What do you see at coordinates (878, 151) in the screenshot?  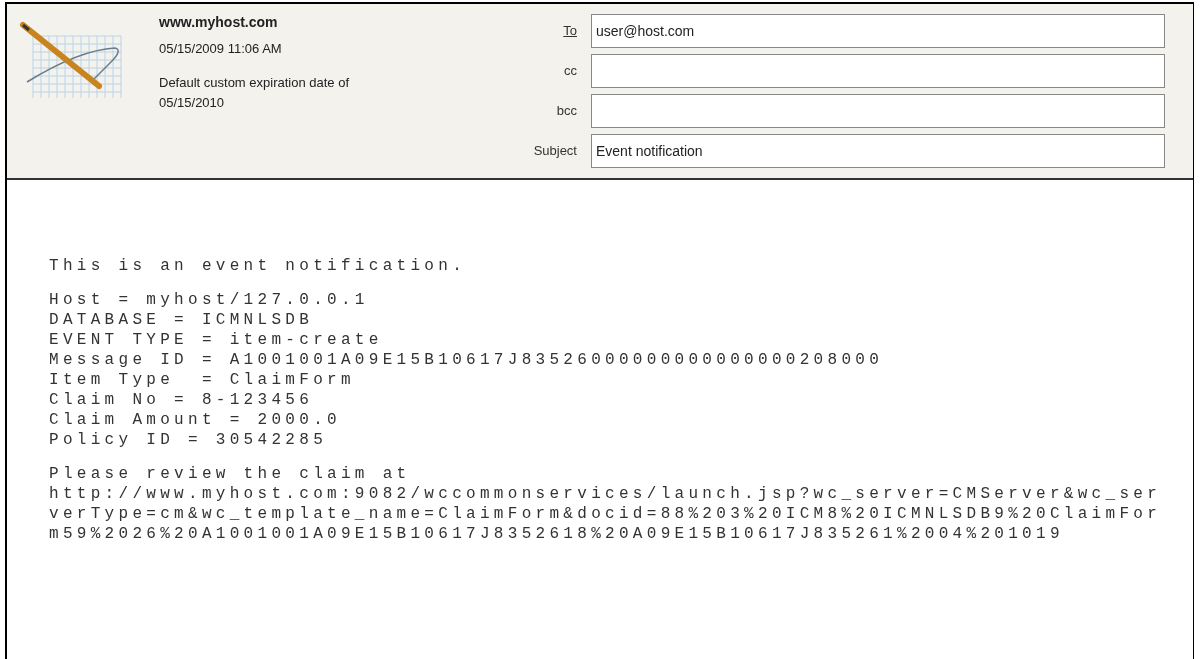 I see `input-field: Event notification` at bounding box center [878, 151].